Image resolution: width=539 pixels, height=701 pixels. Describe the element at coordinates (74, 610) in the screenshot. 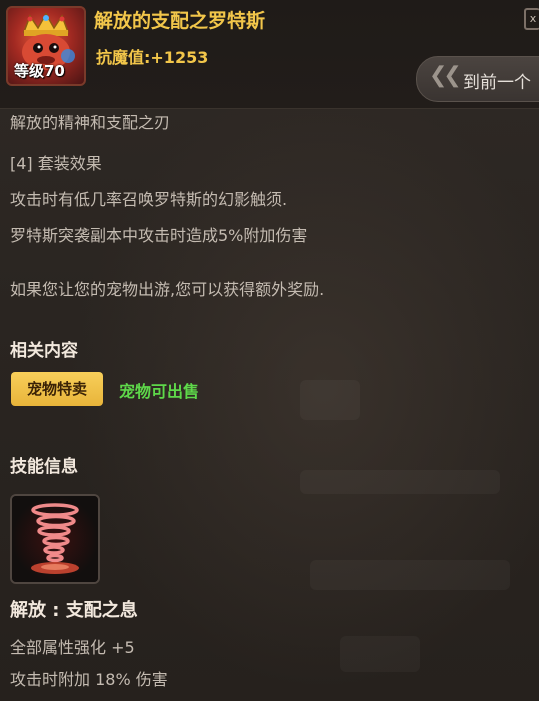

I see `skill-name: 解放 : 支配之息` at that location.